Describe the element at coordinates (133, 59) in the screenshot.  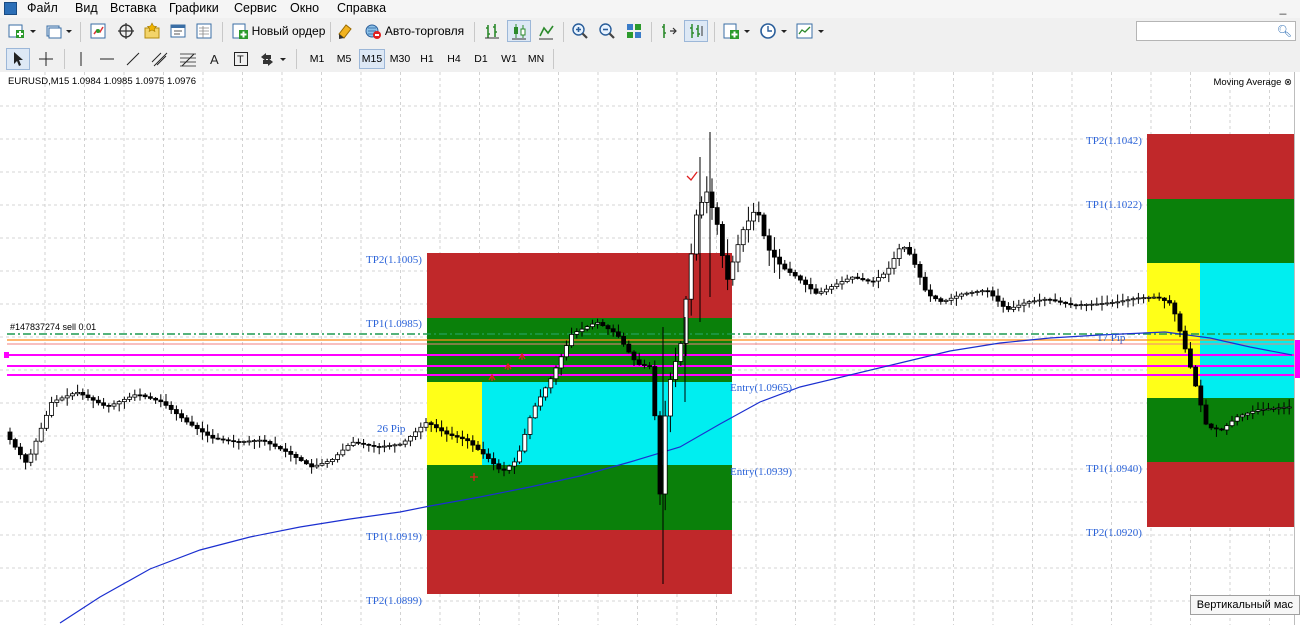
I see `trendline-button` at that location.